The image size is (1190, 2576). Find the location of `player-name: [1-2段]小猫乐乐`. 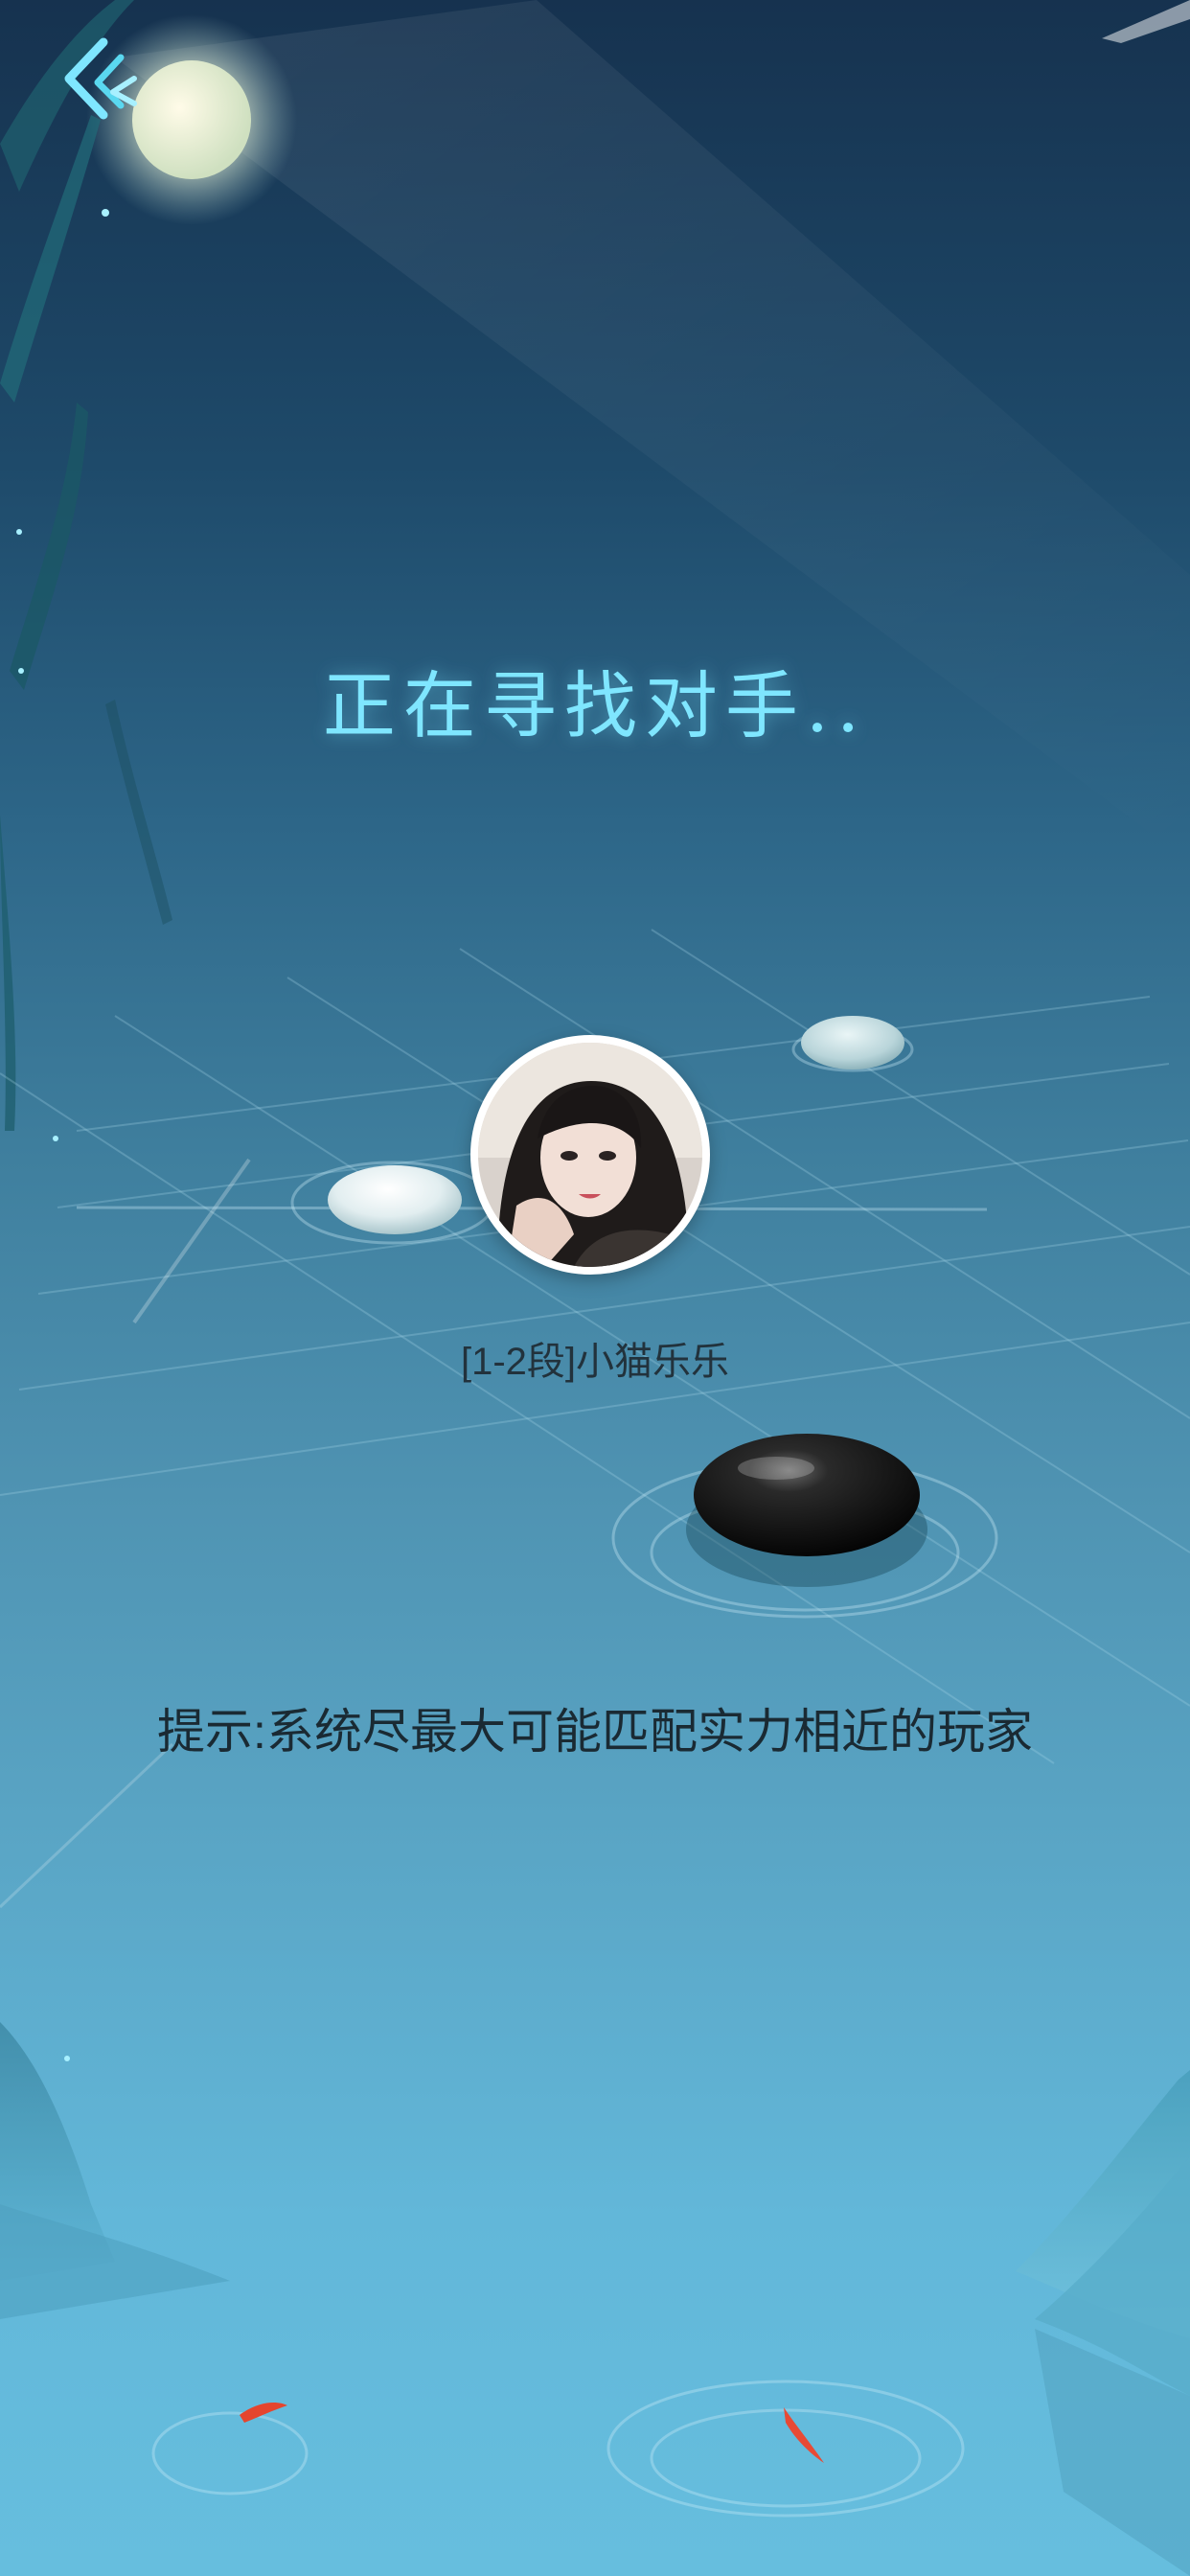

player-name: [1-2段]小猫乐乐 is located at coordinates (595, 1362).